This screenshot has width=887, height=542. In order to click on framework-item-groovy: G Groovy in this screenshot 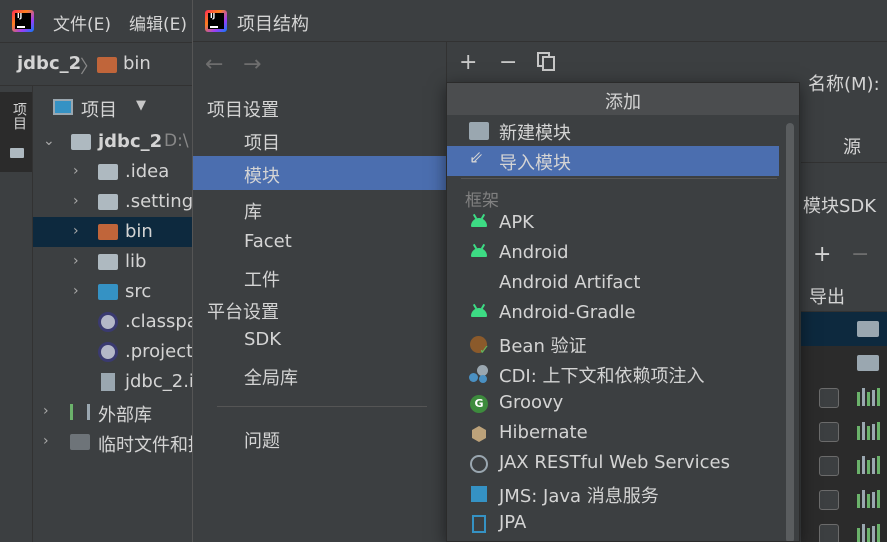, I will do `click(613, 404)`.